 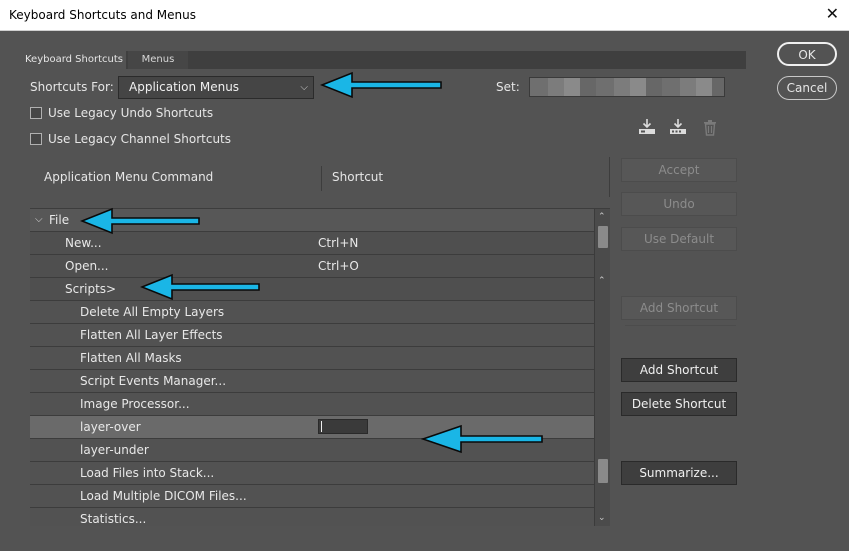 I want to click on scroll-down-icon: ⌄, so click(x=602, y=518).